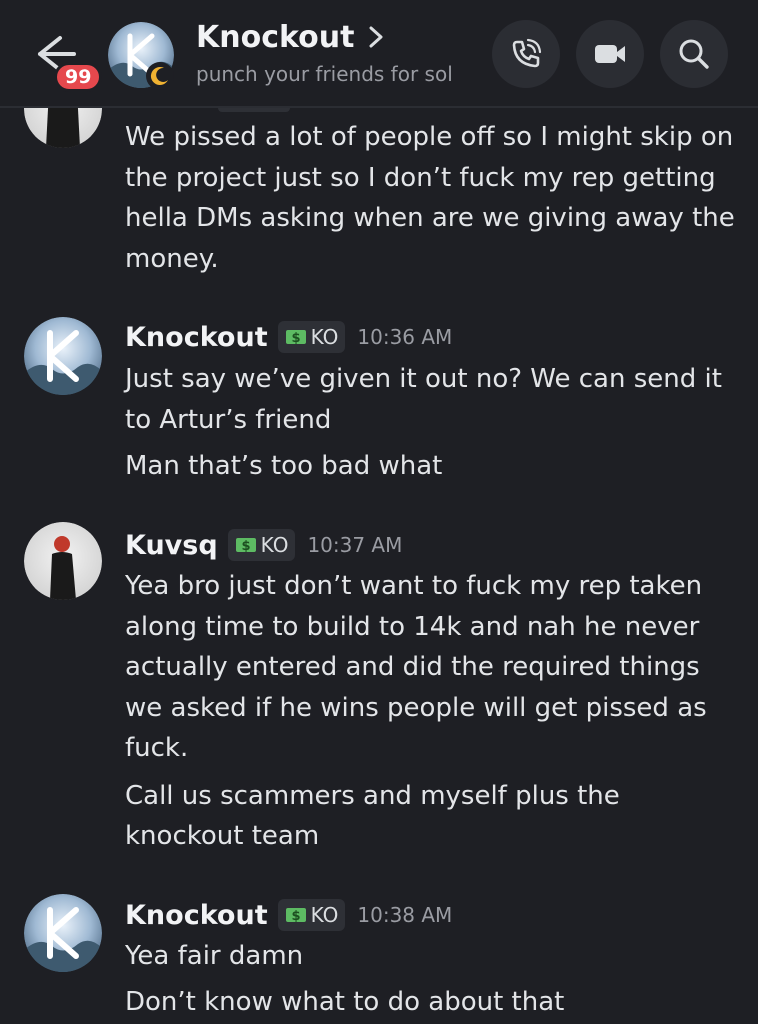 Image resolution: width=758 pixels, height=1024 pixels. Describe the element at coordinates (254, 110) in the screenshot. I see `role-tag-partial` at that location.